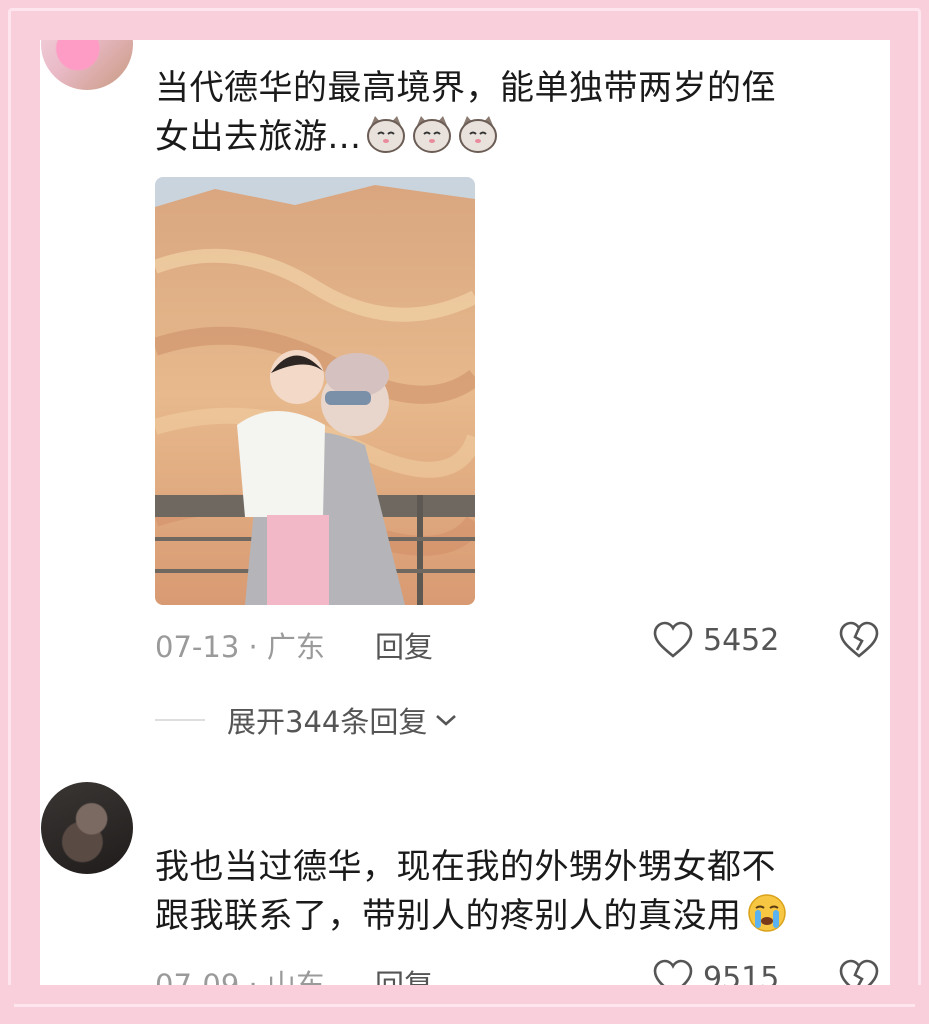 This screenshot has width=929, height=1024. I want to click on comment-text-line: 当代德华的最高境界，能单独带两岁的侄, so click(465, 88).